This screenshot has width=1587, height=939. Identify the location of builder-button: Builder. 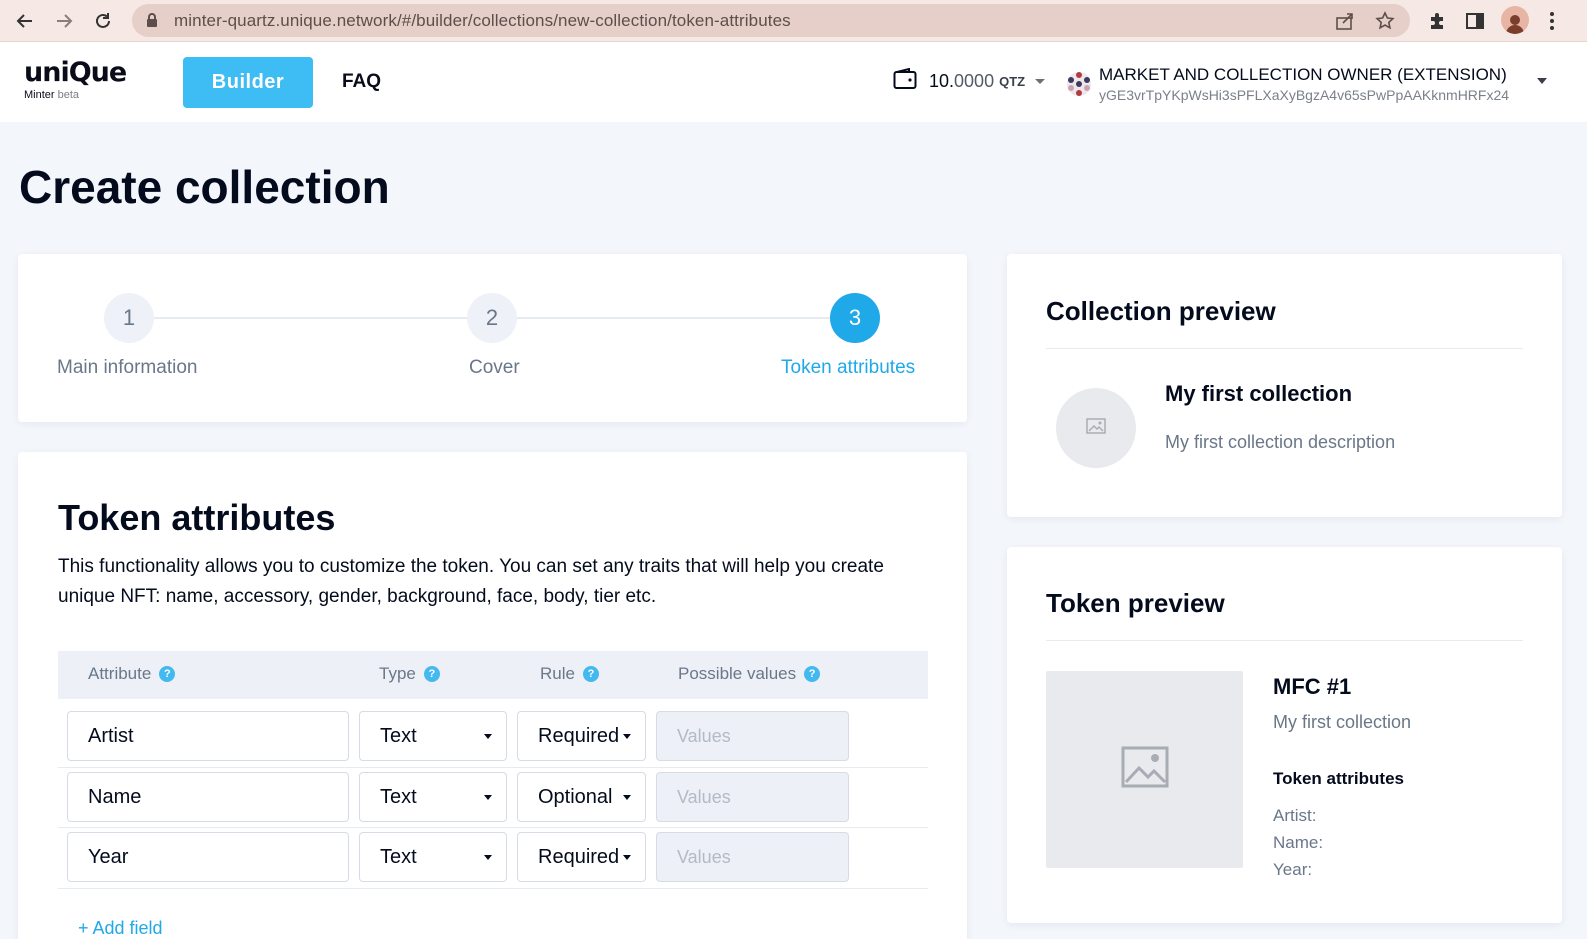
(248, 82).